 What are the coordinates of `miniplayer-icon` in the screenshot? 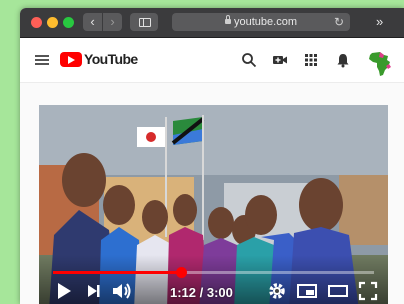 It's located at (307, 291).